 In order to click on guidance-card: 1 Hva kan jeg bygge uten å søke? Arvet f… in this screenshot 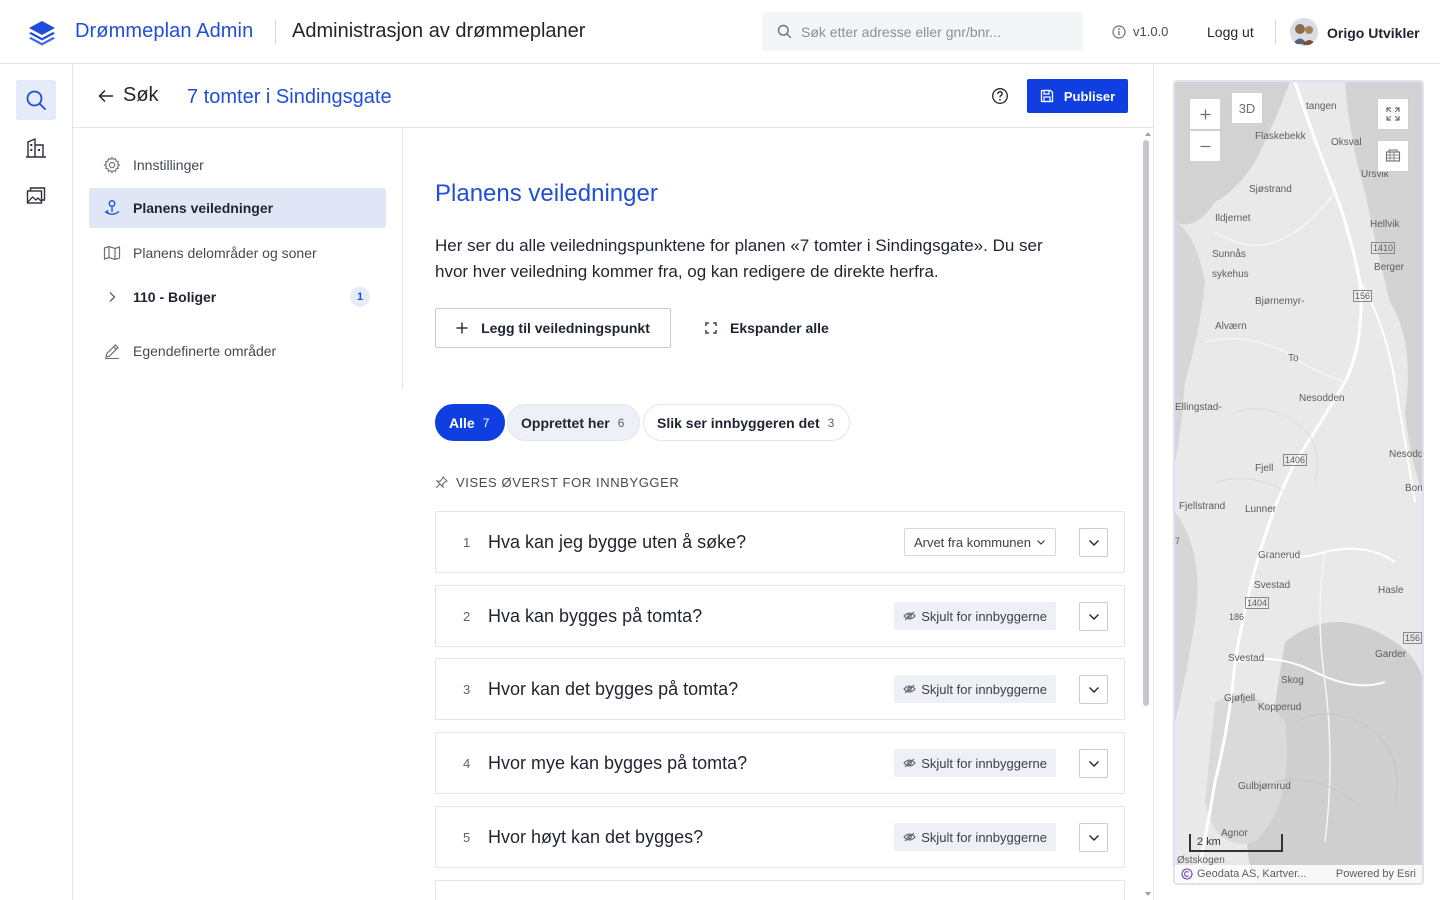, I will do `click(780, 542)`.